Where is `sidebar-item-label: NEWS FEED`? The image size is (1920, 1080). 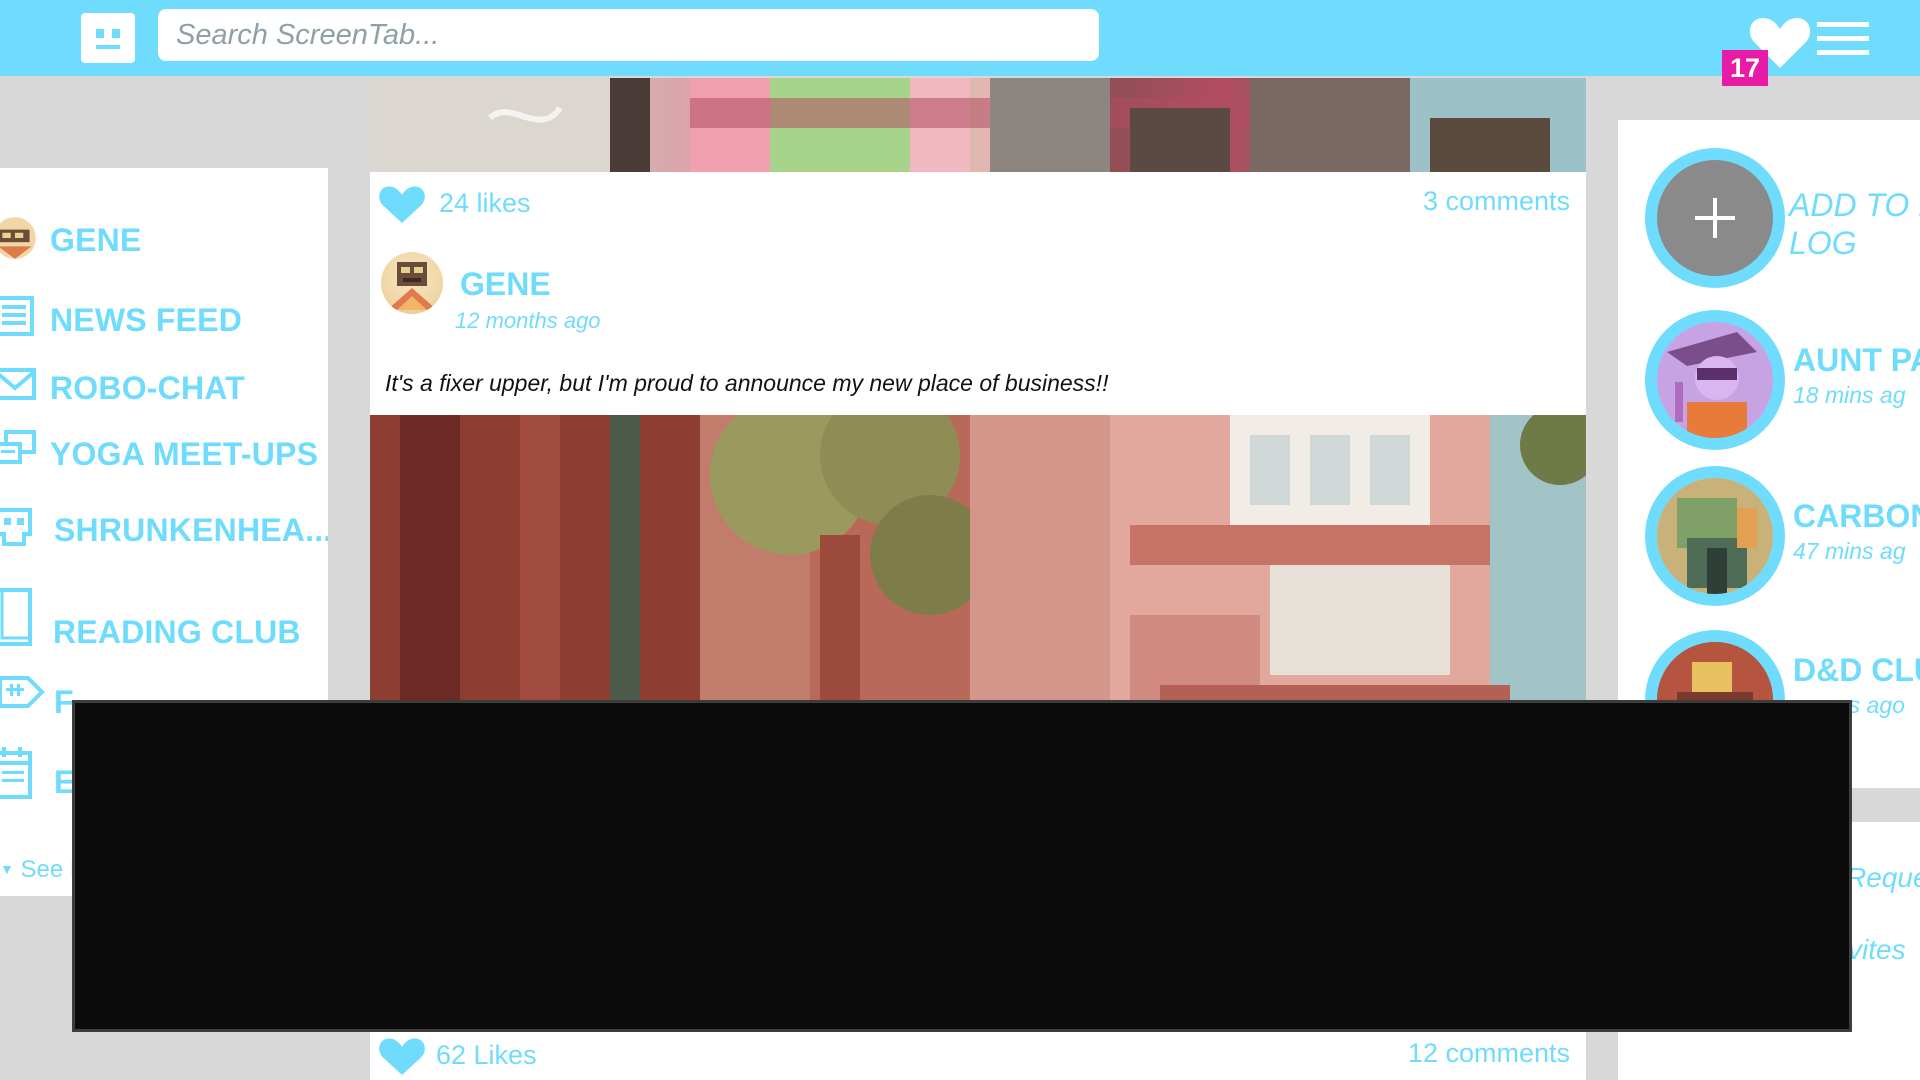
sidebar-item-label: NEWS FEED is located at coordinates (146, 320).